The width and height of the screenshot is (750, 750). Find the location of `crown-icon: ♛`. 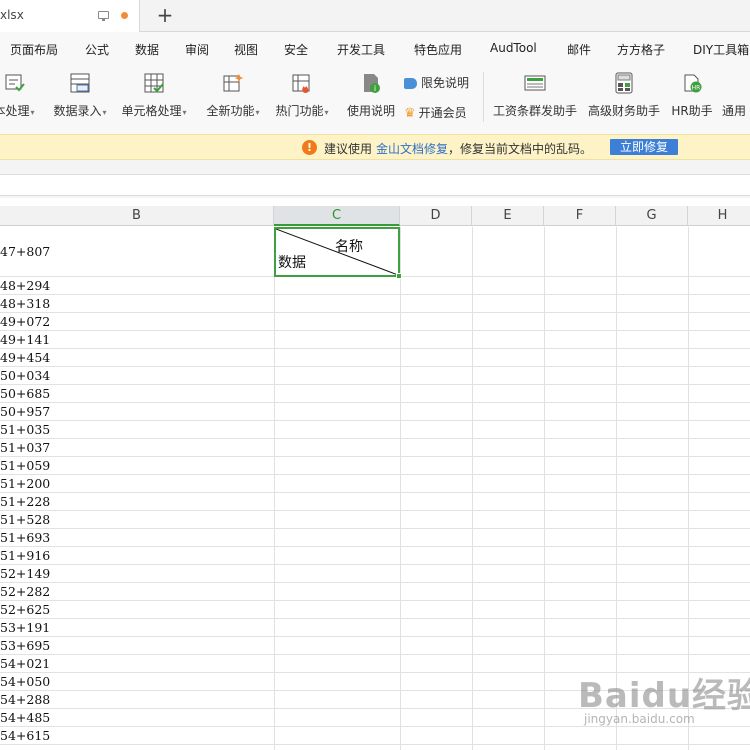

crown-icon: ♛ is located at coordinates (410, 113).